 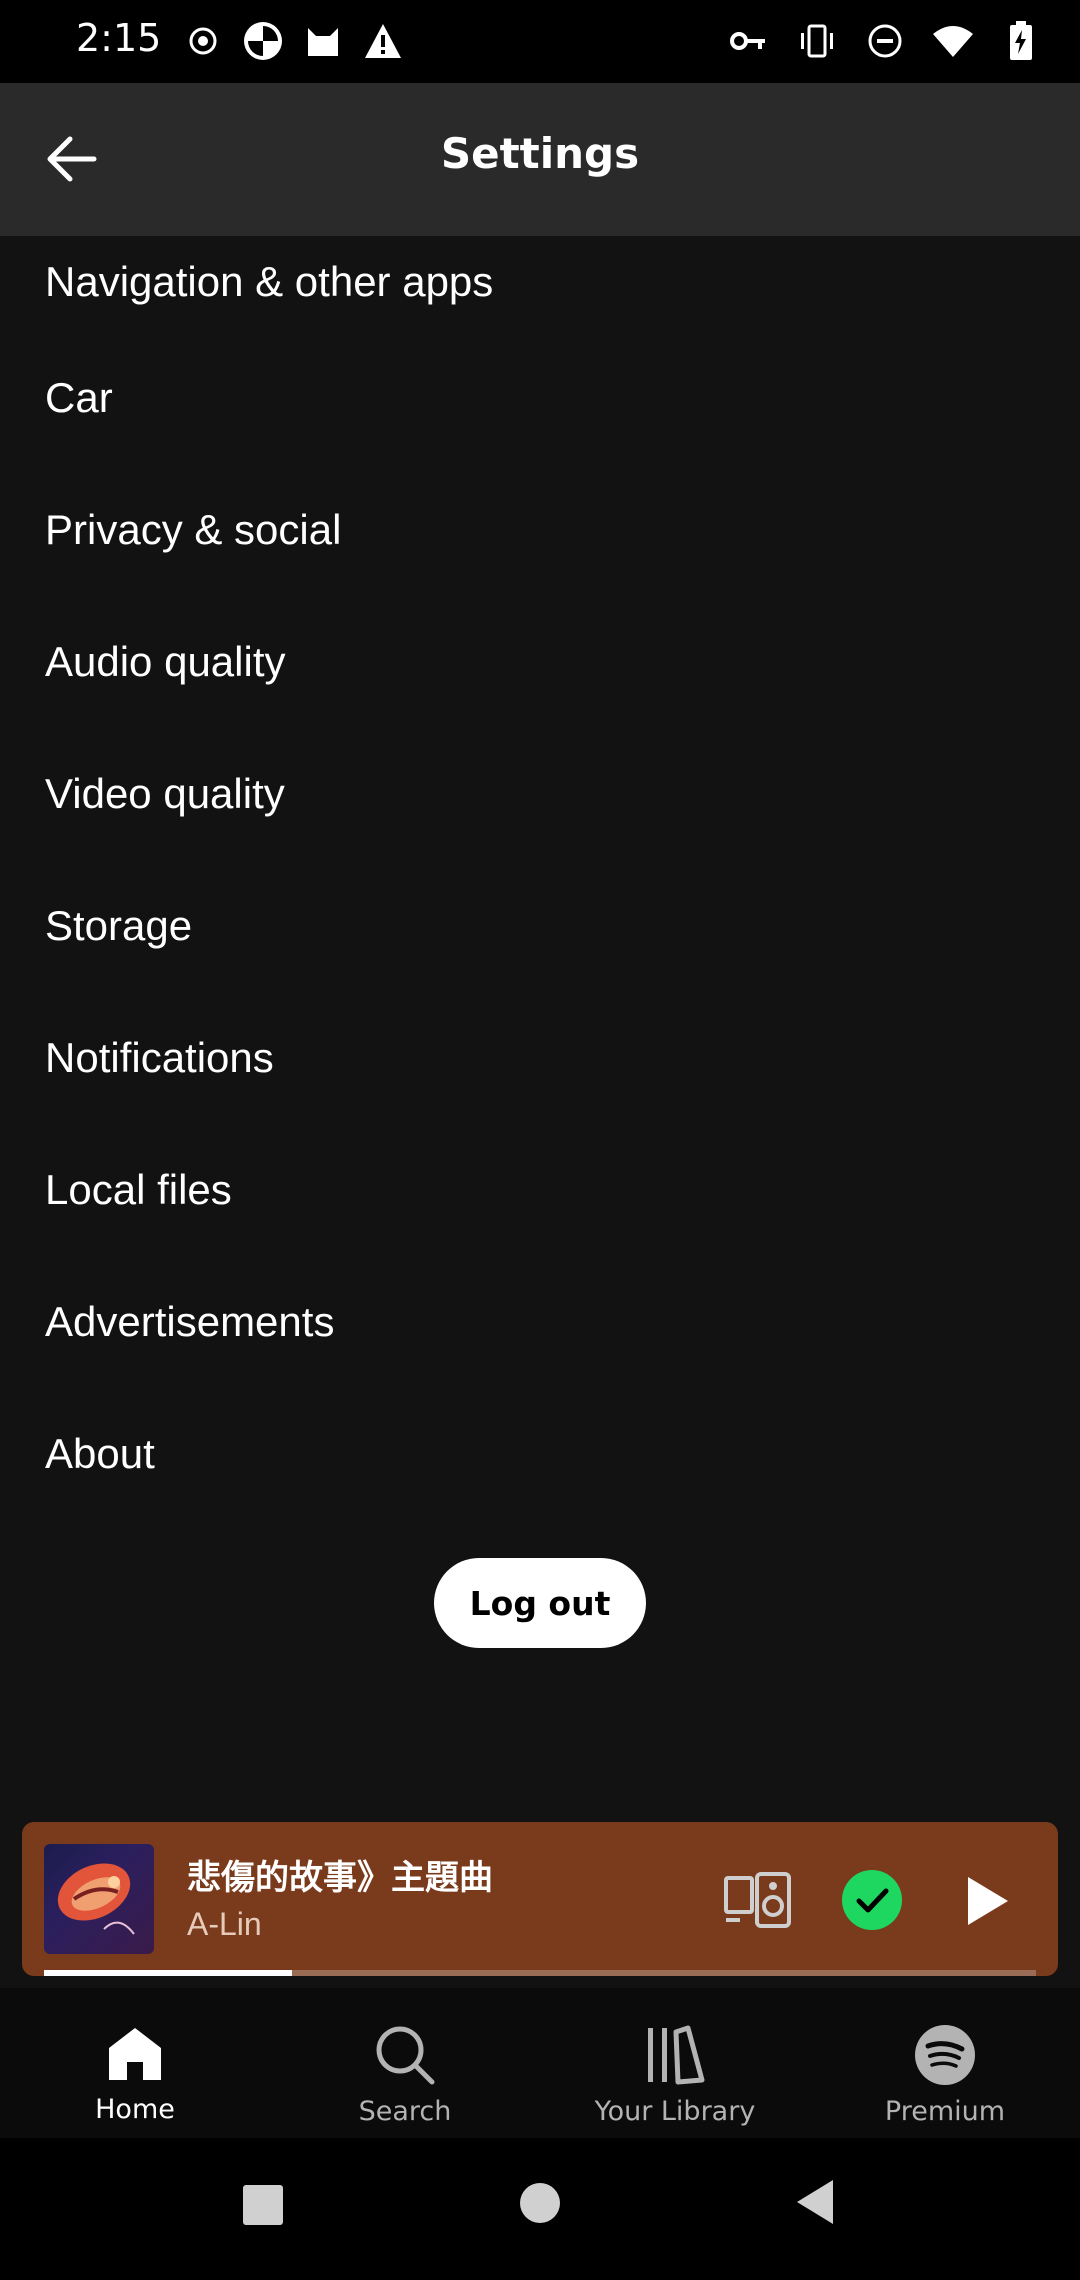 I want to click on nav-home: Home, so click(x=135, y=2063).